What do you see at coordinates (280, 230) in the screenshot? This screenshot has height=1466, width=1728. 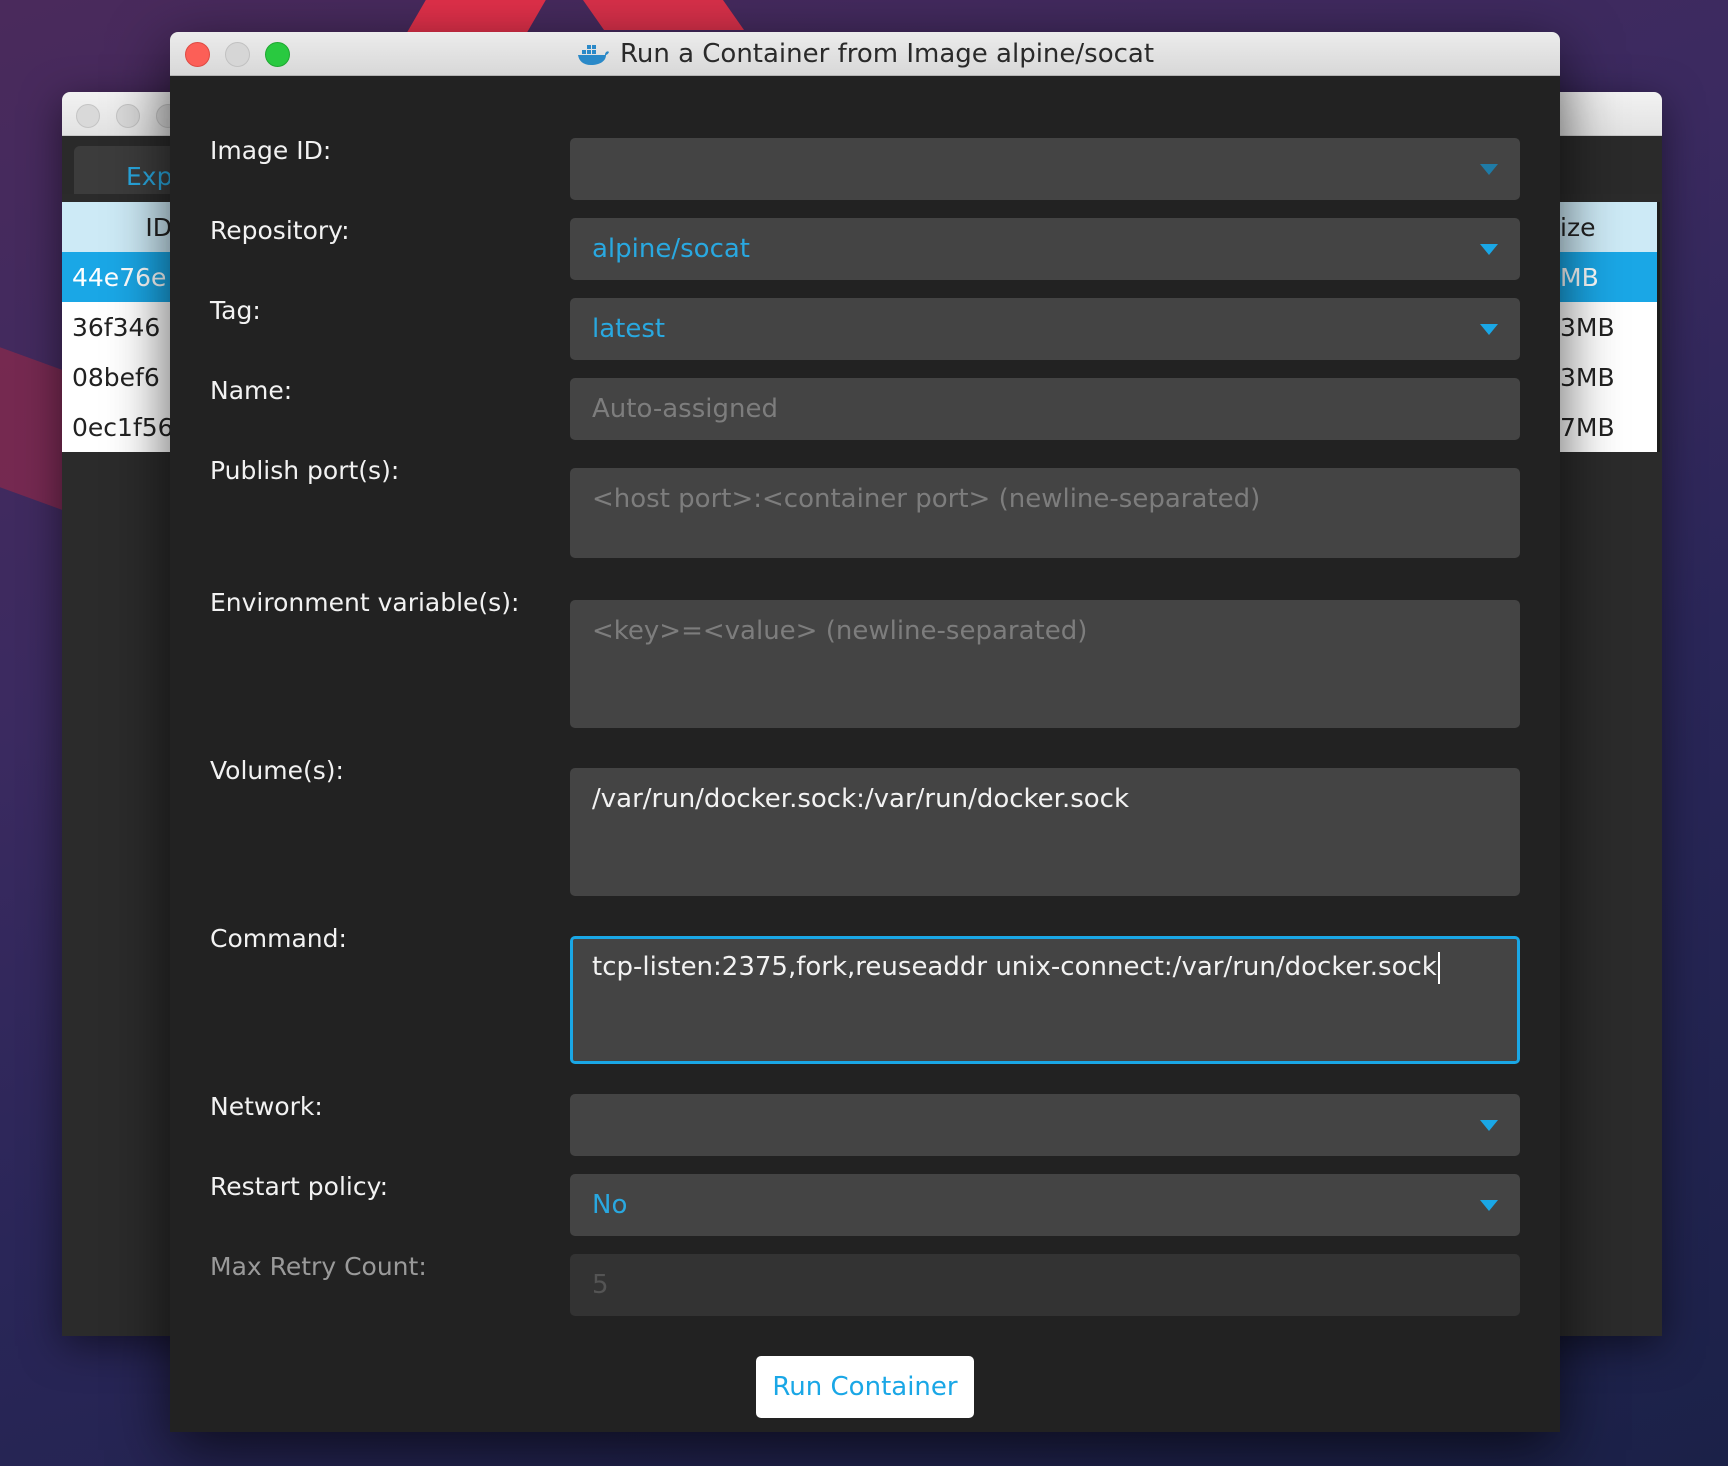 I see `repository-label: Repository:` at bounding box center [280, 230].